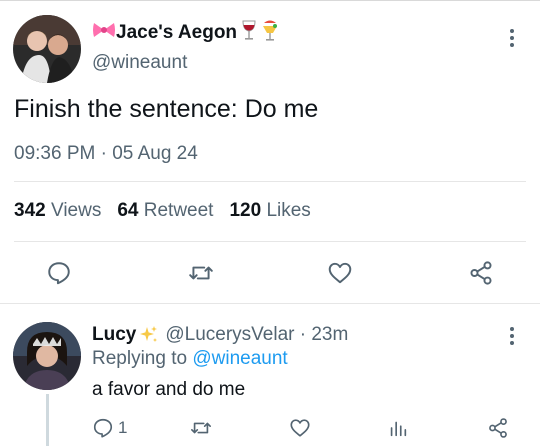  What do you see at coordinates (177, 32) in the screenshot?
I see `author-name-text: Jace's Aegon` at bounding box center [177, 32].